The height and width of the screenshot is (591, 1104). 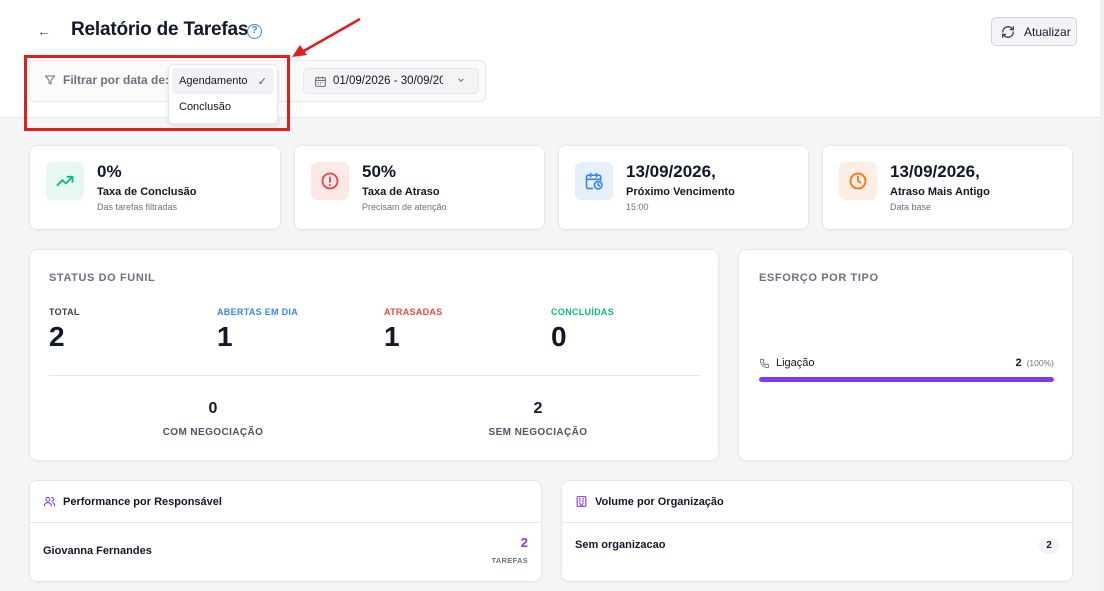 I want to click on task-count-label: TAREFAS, so click(x=509, y=560).